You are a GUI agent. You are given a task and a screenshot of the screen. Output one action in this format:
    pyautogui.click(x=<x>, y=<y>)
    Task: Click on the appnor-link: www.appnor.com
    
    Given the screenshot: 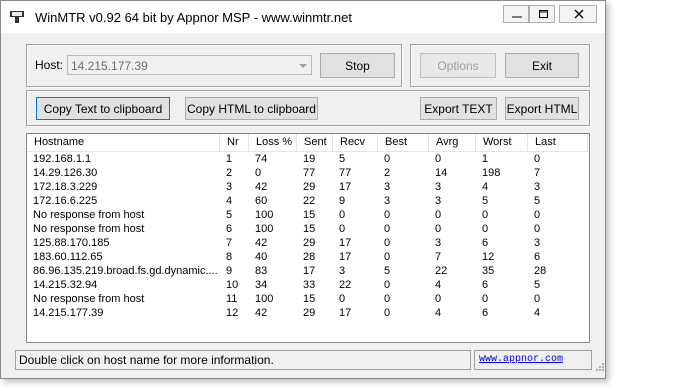 What is the action you would take?
    pyautogui.click(x=533, y=360)
    